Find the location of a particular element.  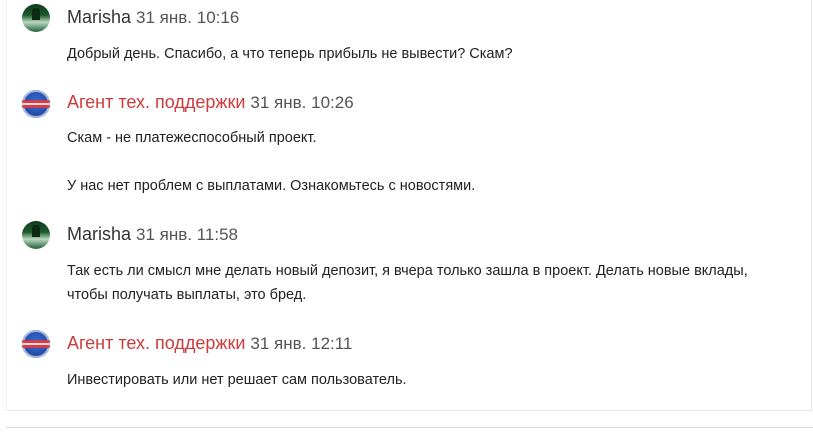

message-header: Агент тех. поддержки 31 янв. 10:26 is located at coordinates (210, 102).